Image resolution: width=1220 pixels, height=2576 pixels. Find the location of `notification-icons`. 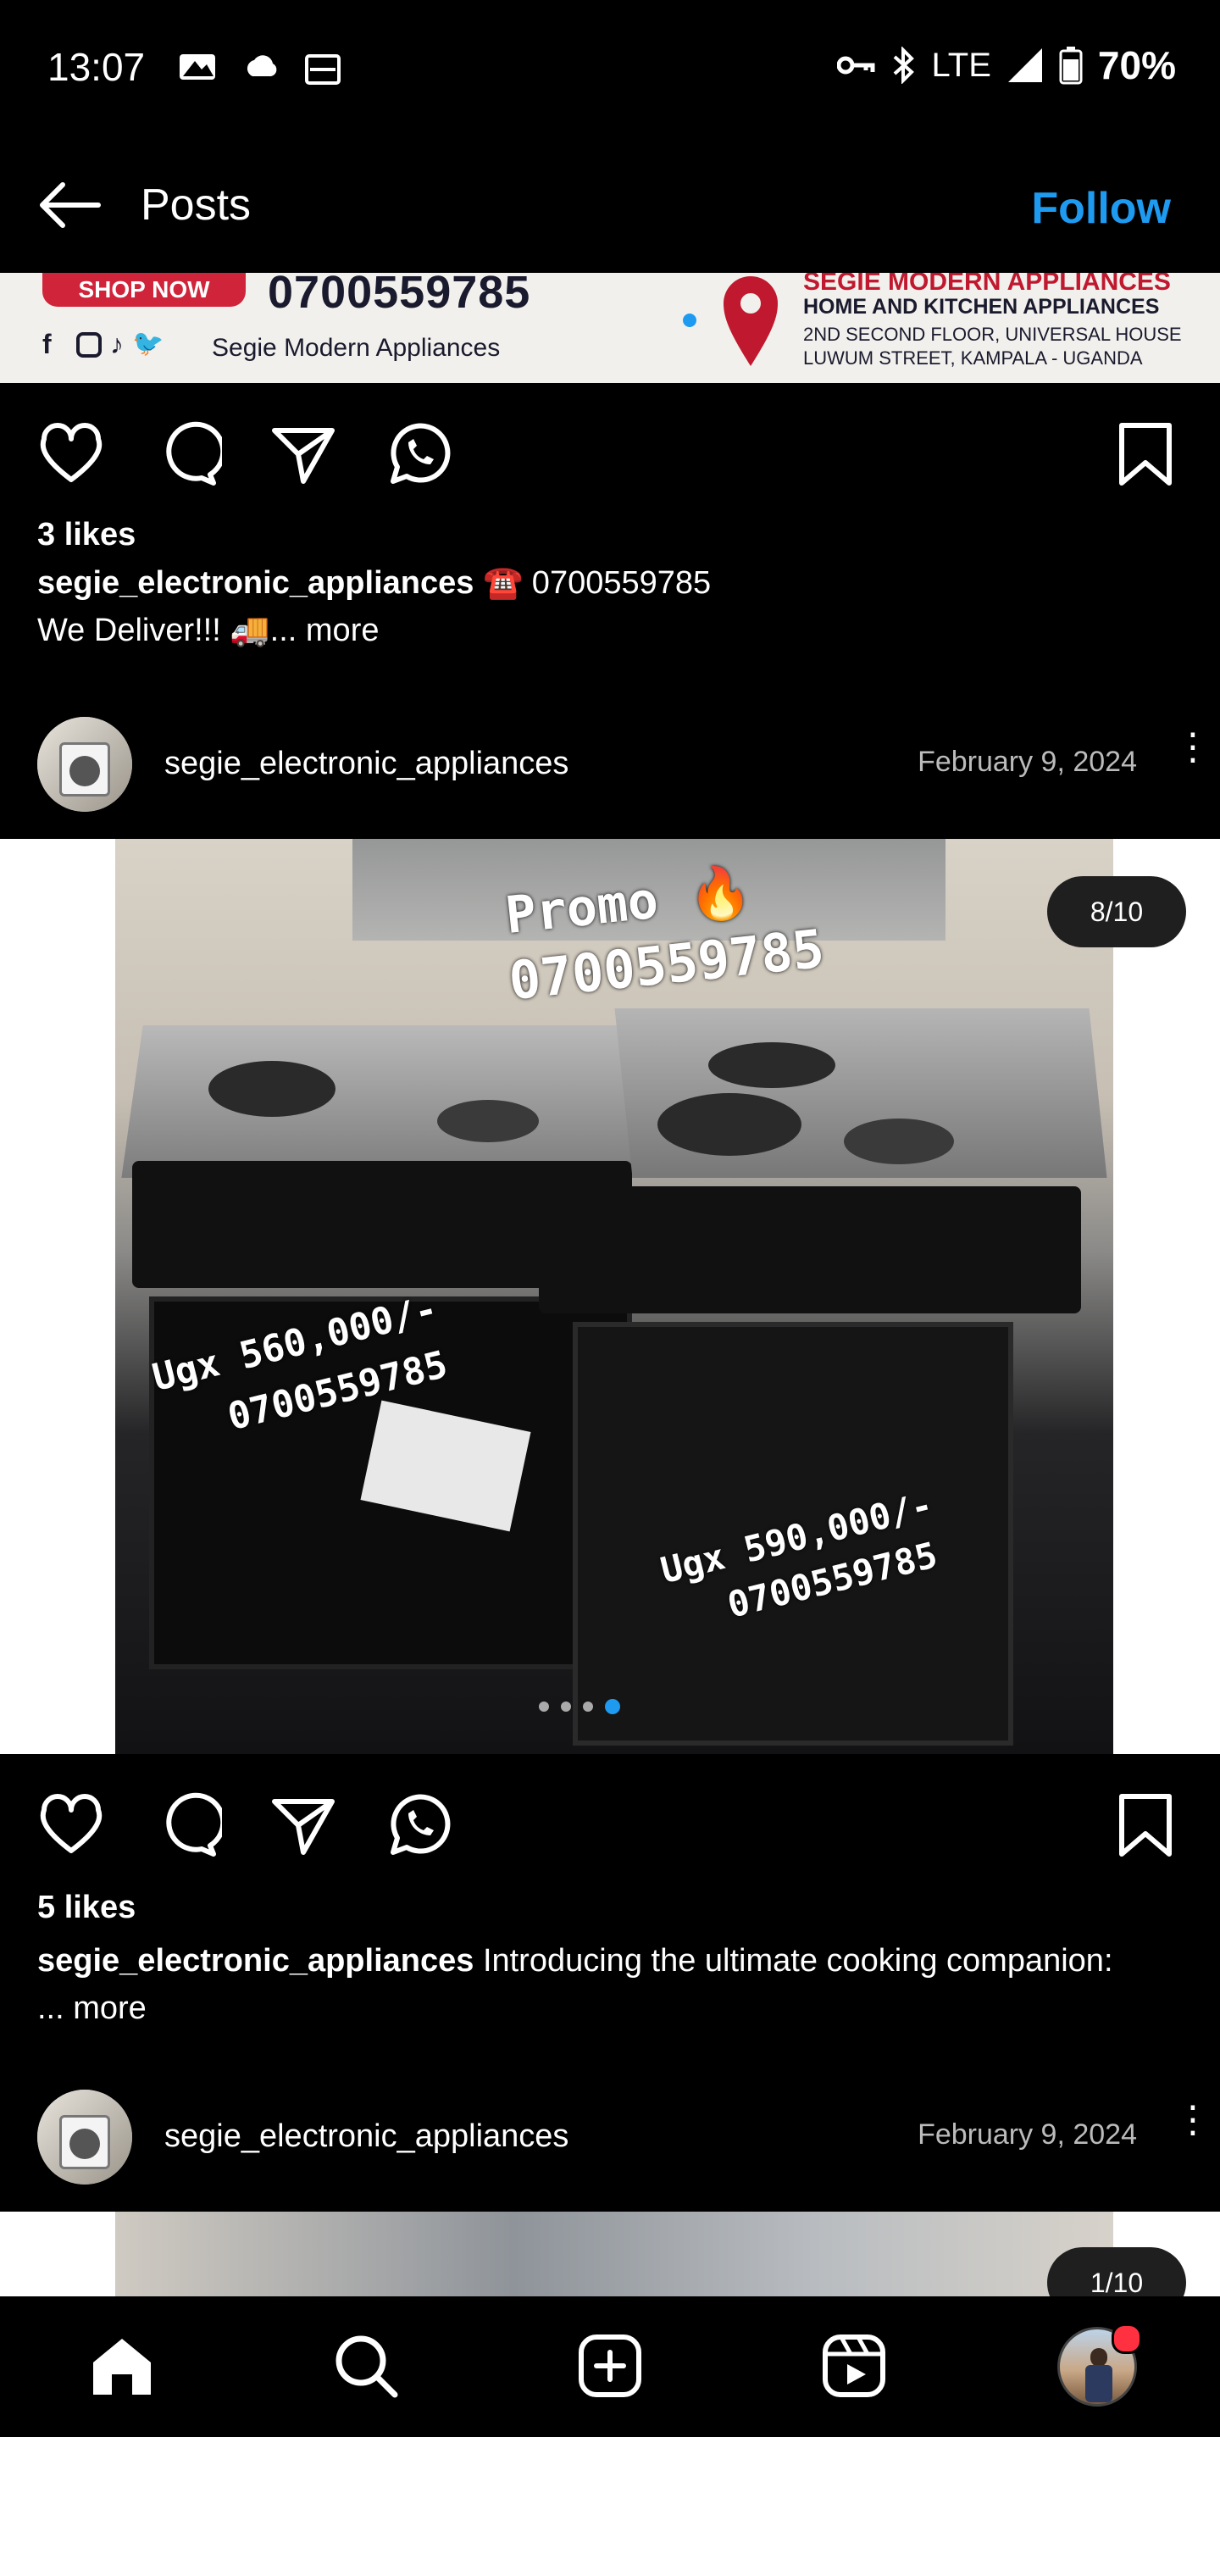

notification-icons is located at coordinates (260, 67).